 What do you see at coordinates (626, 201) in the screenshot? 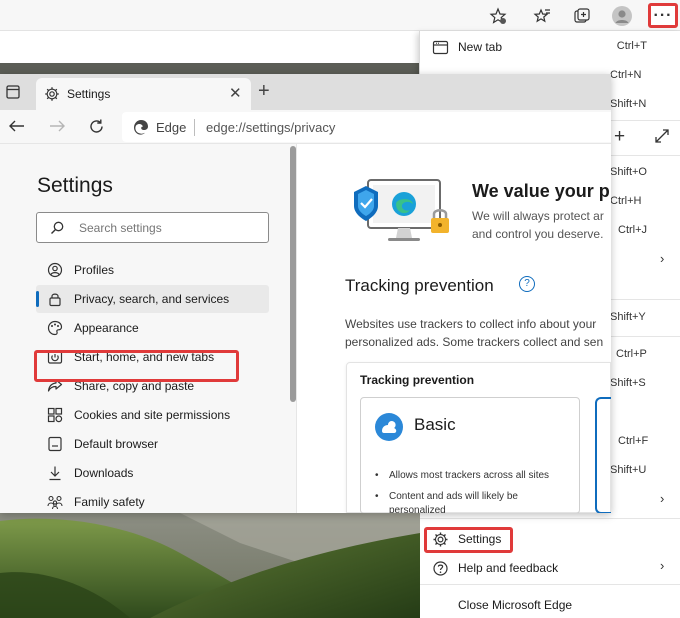
I see `menu-shortcut: Ctrl+H` at bounding box center [626, 201].